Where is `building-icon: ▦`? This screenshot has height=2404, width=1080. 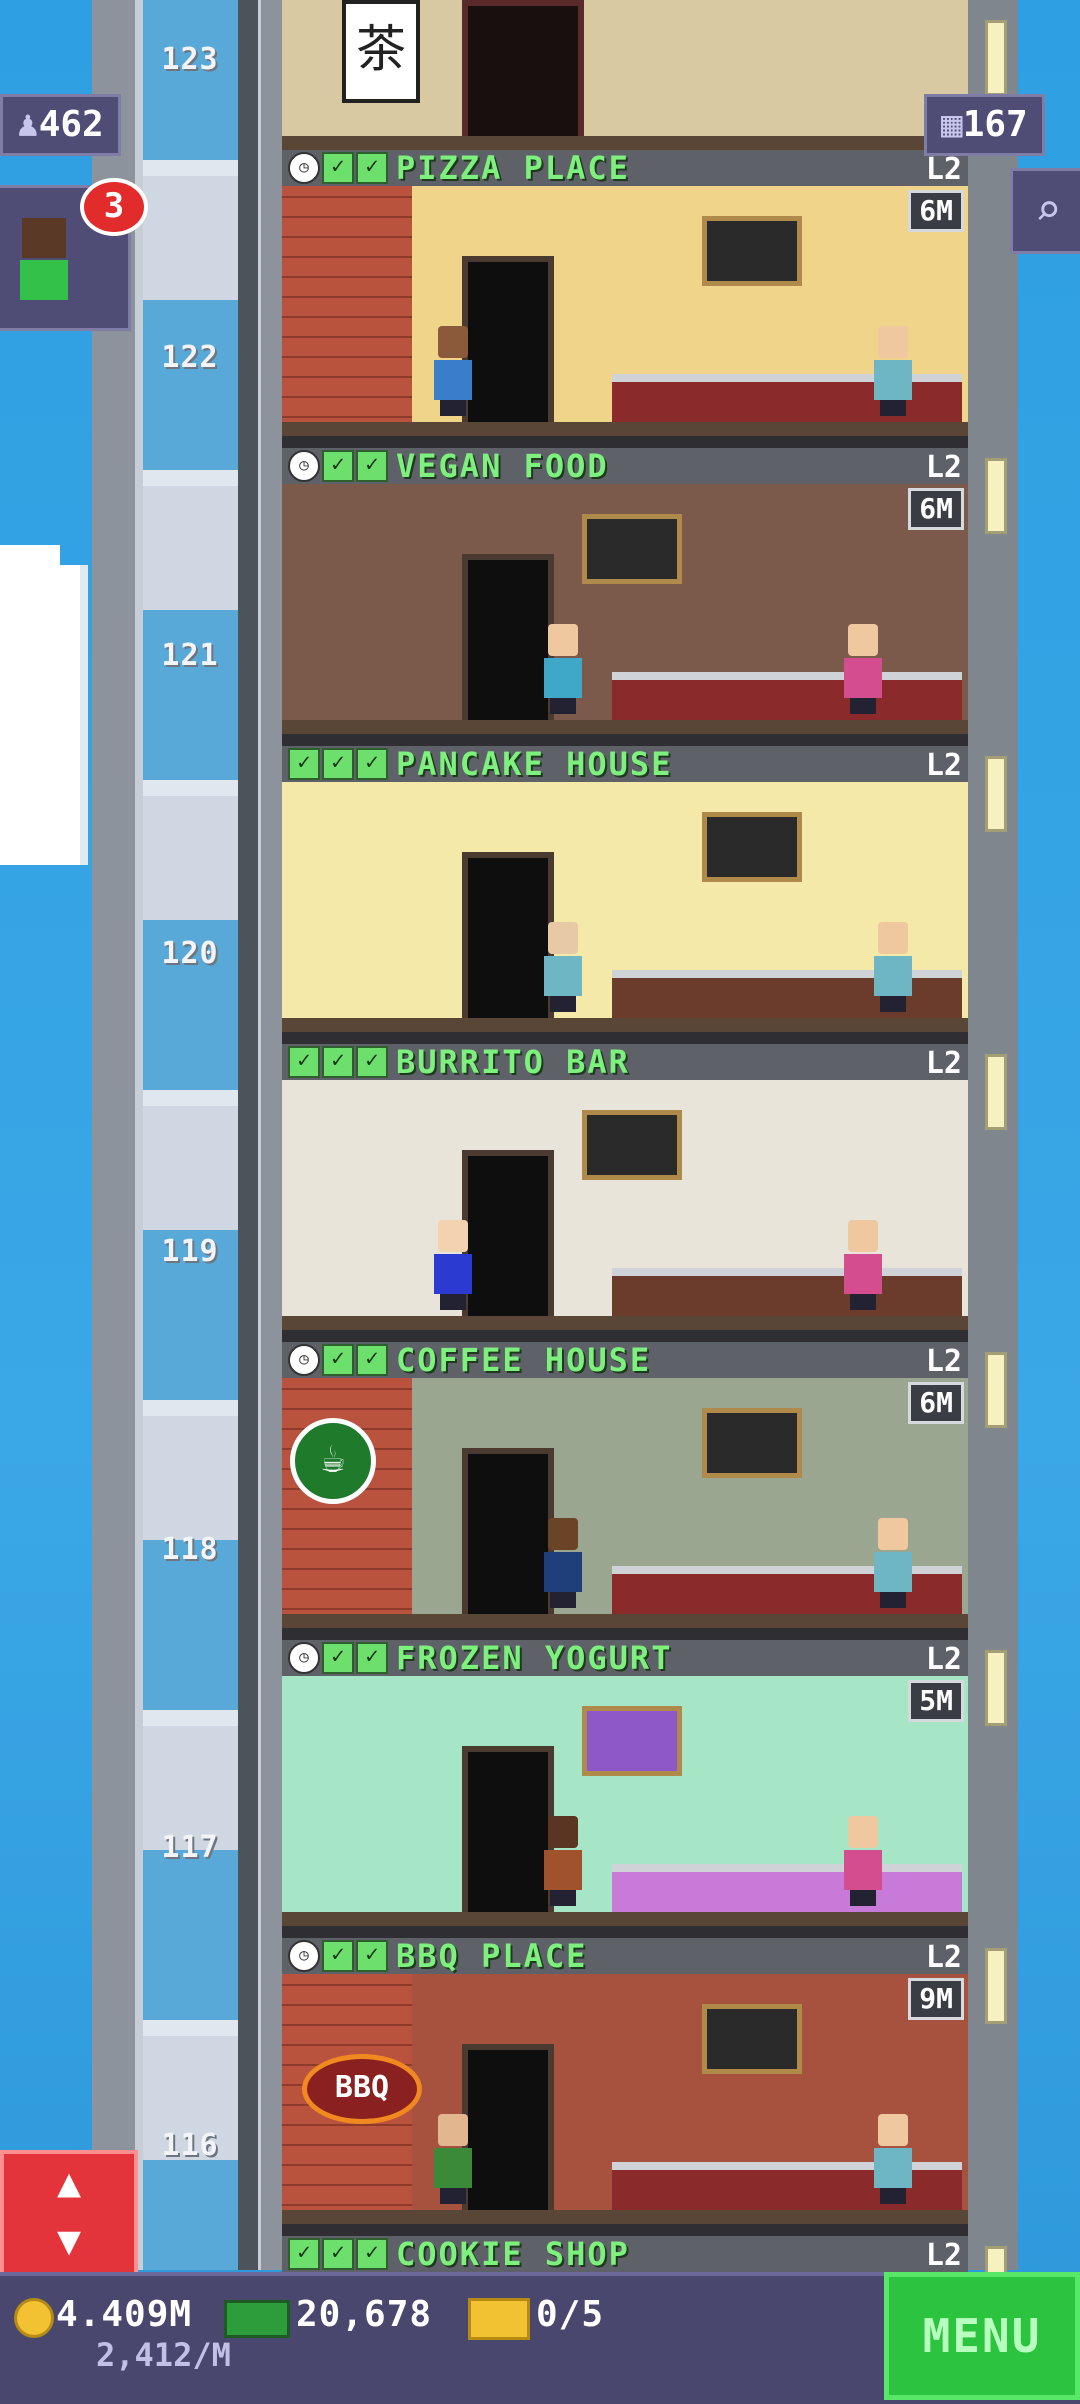 building-icon: ▦ is located at coordinates (952, 124).